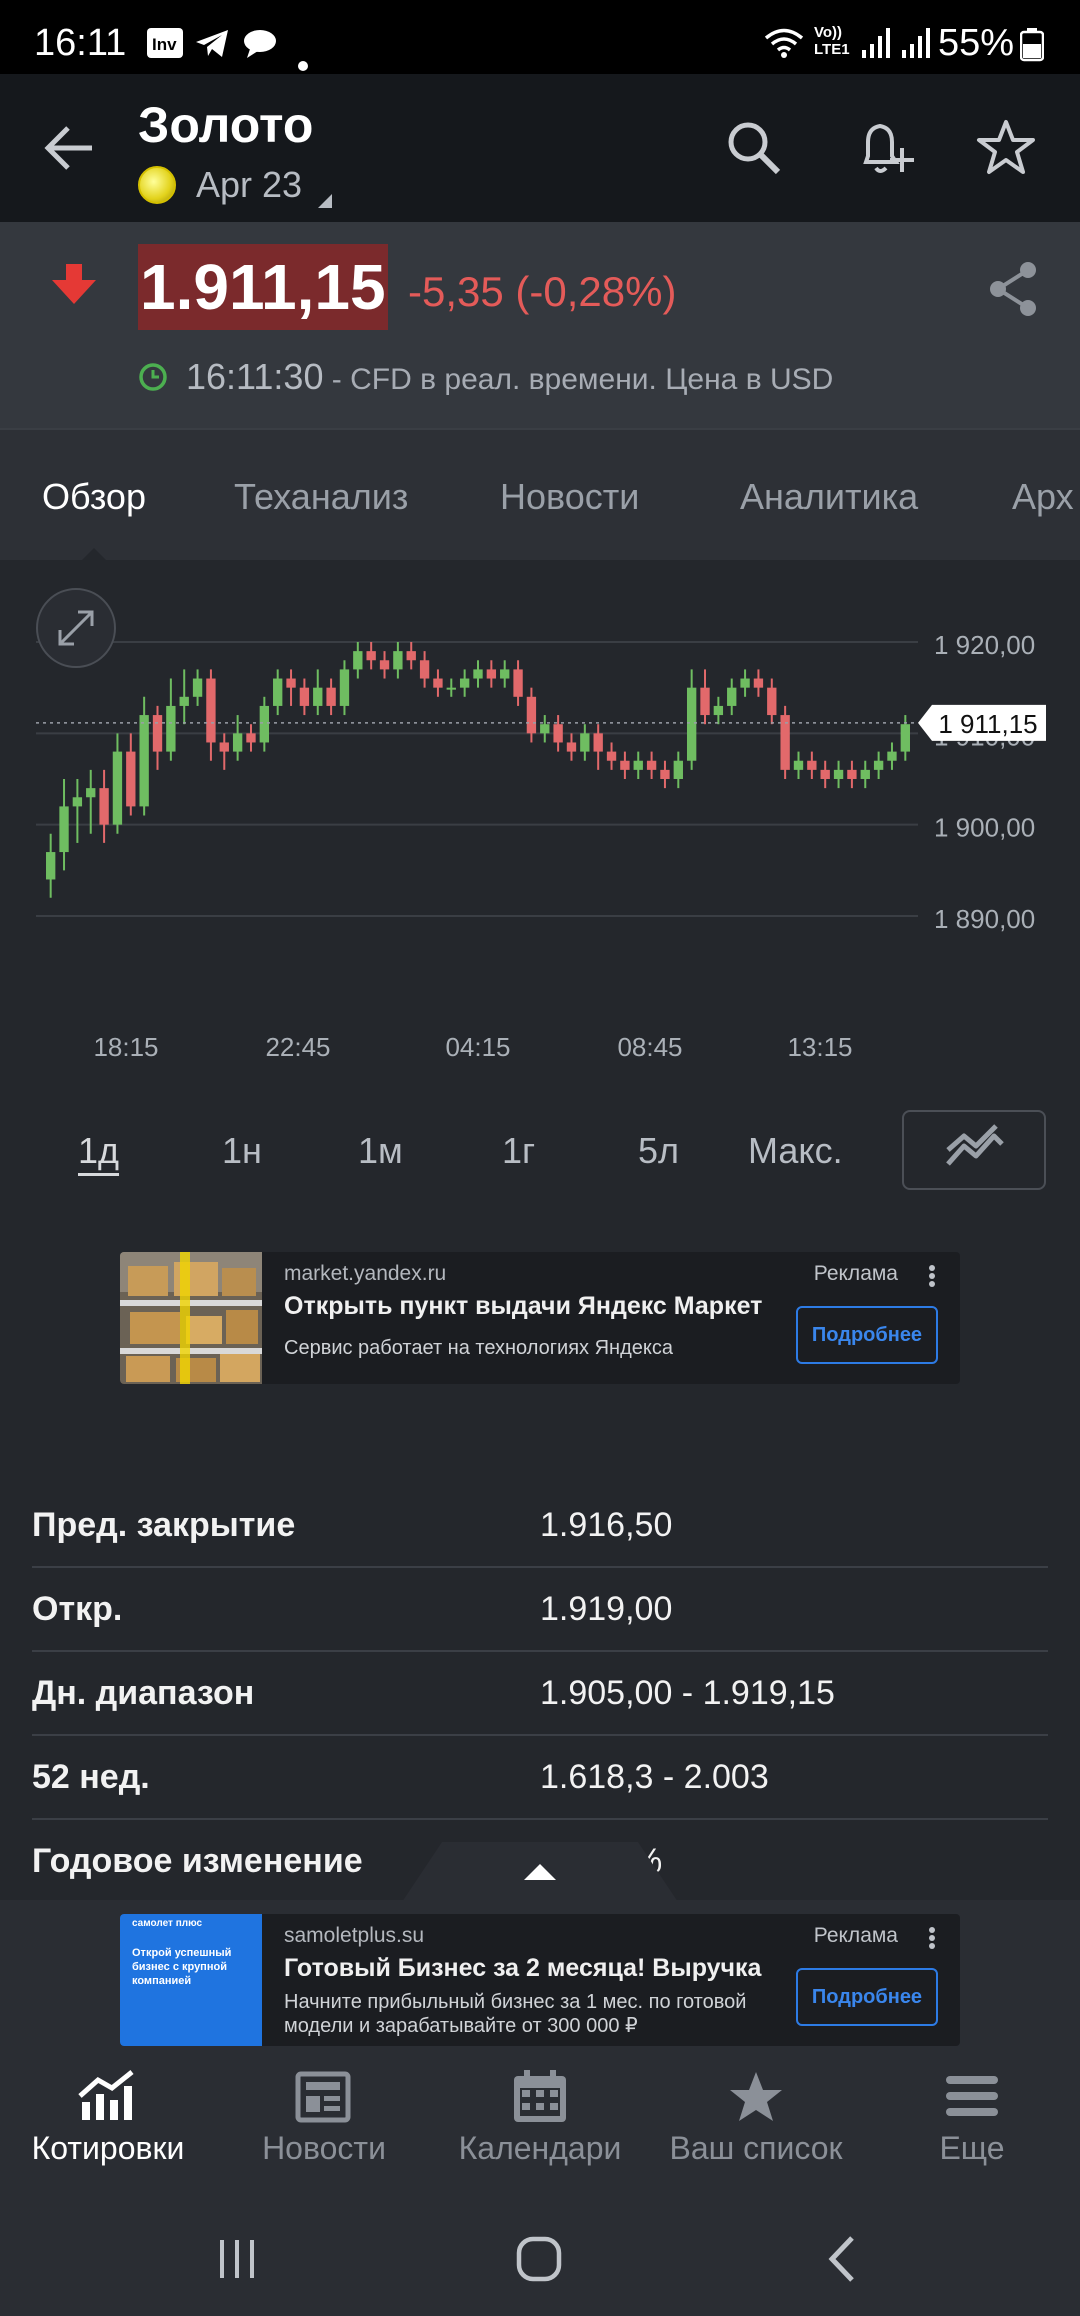 Image resolution: width=1080 pixels, height=2316 pixels. I want to click on quote-time-note: - CFD в реал. времени. Цена в USD, so click(578, 379).